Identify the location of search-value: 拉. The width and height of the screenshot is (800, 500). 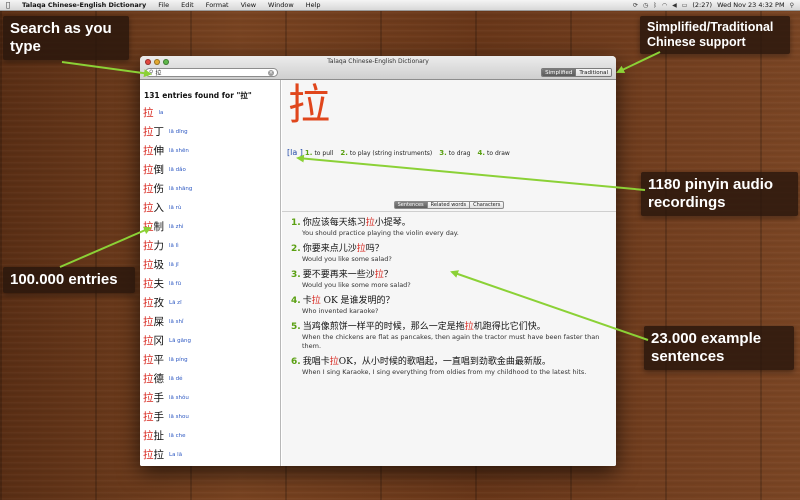
(210, 72).